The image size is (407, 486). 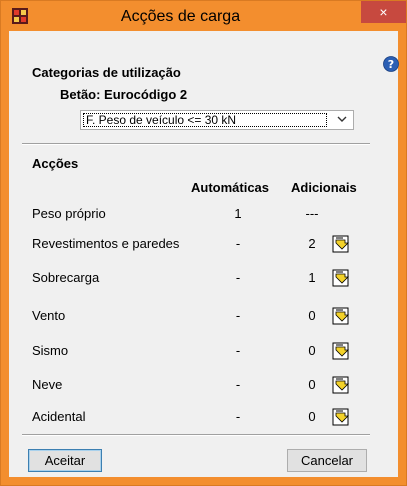 I want to click on usage-category-select: F. Peso de veículo <= 30 kN, so click(x=217, y=120).